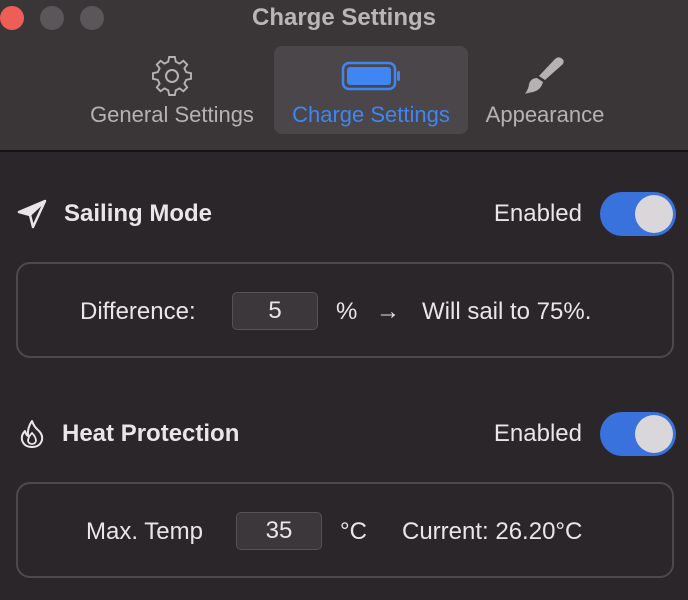  I want to click on sailing-mode-header: Sailing Mode Enabled, so click(344, 214).